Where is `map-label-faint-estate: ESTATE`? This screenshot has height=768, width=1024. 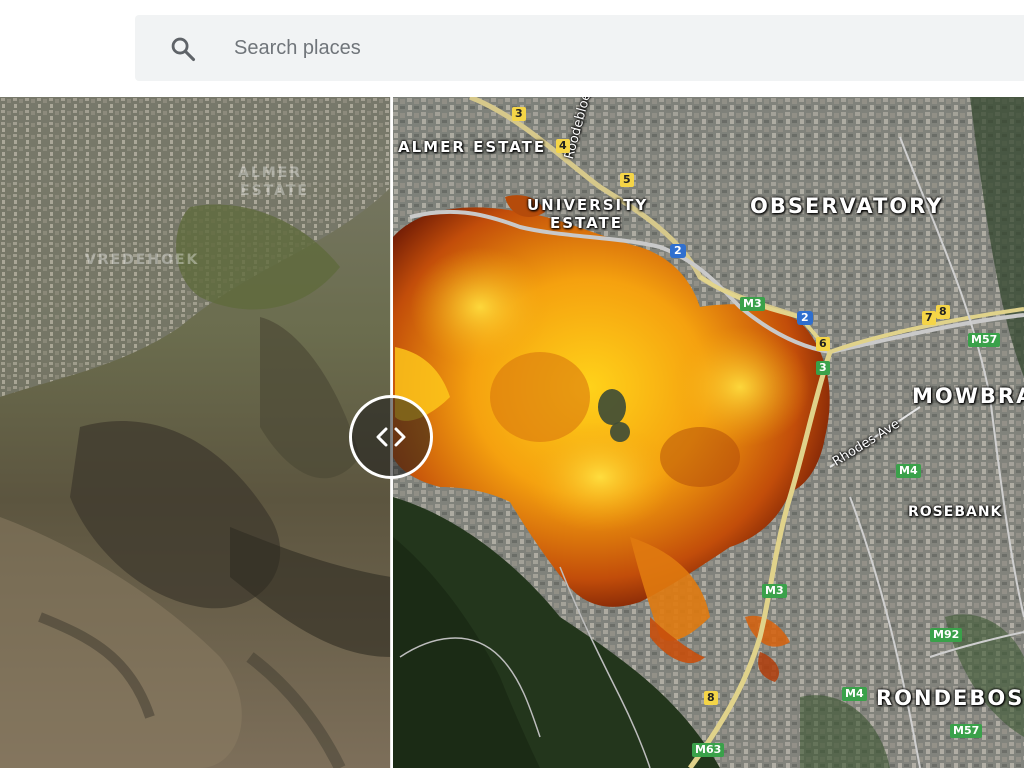
map-label-faint-estate: ESTATE is located at coordinates (274, 191).